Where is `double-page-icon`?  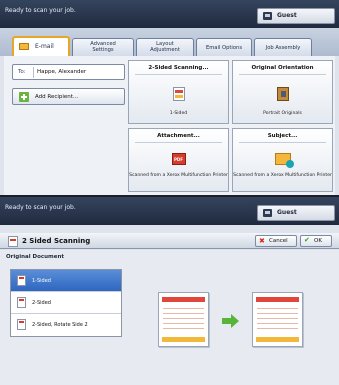 double-page-icon is located at coordinates (21, 302).